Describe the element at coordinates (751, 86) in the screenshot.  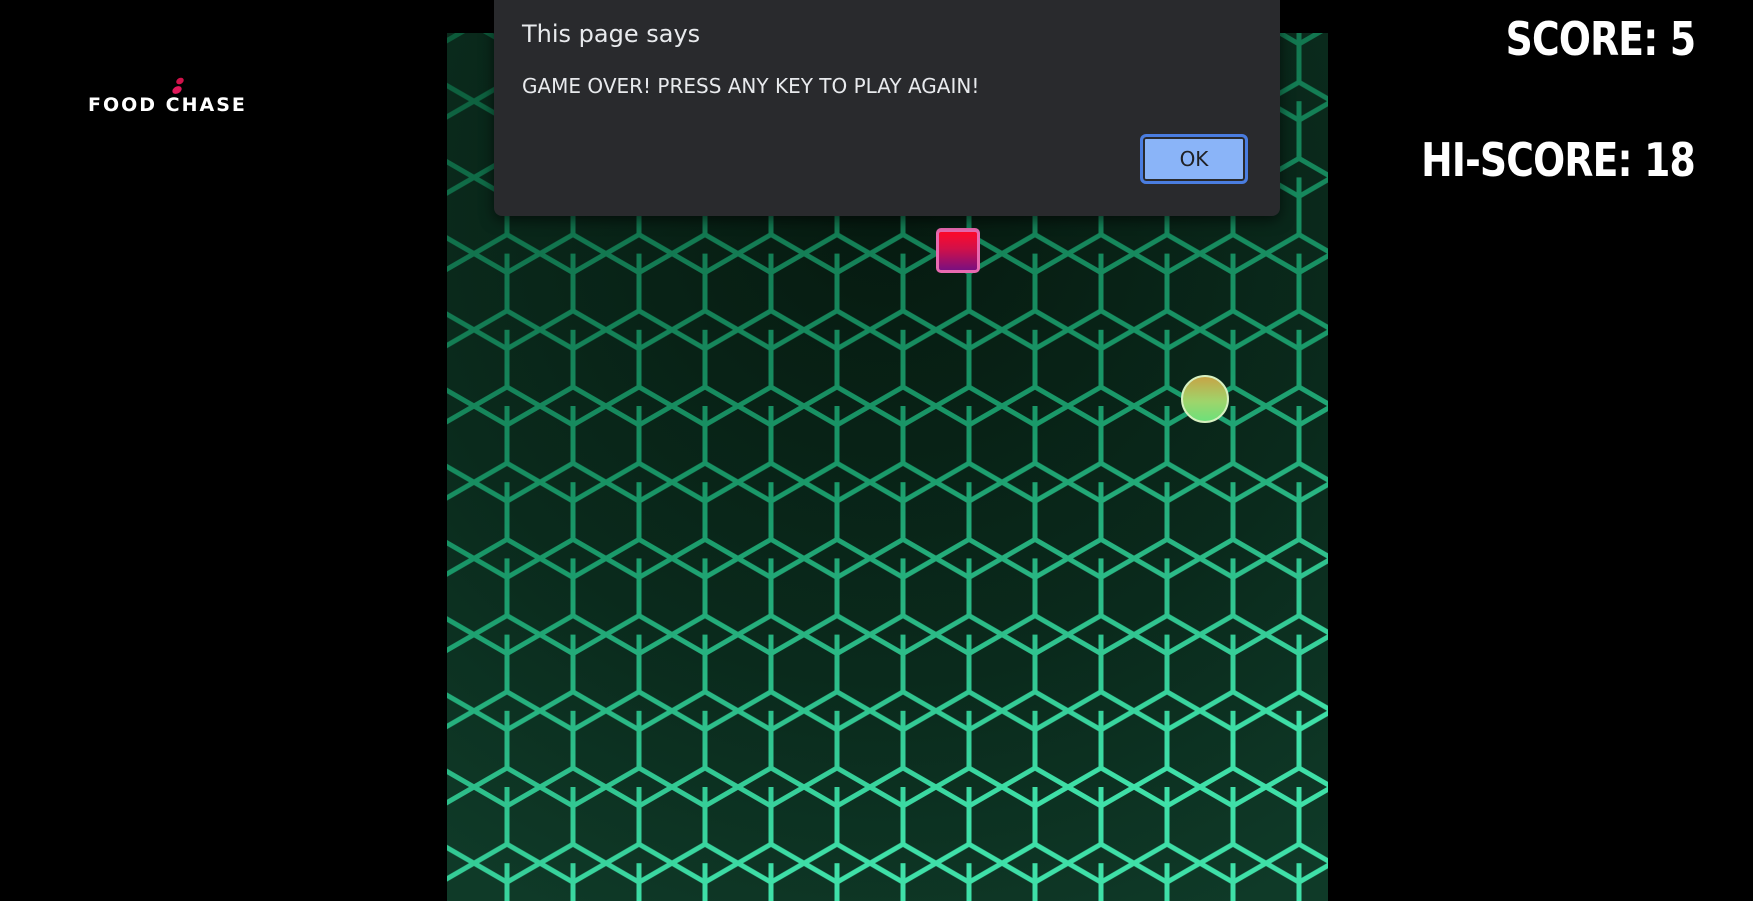
I see `dialog-message: GAME OVER! PRESS ANY KEY TO PLAY AGAIN!` at that location.